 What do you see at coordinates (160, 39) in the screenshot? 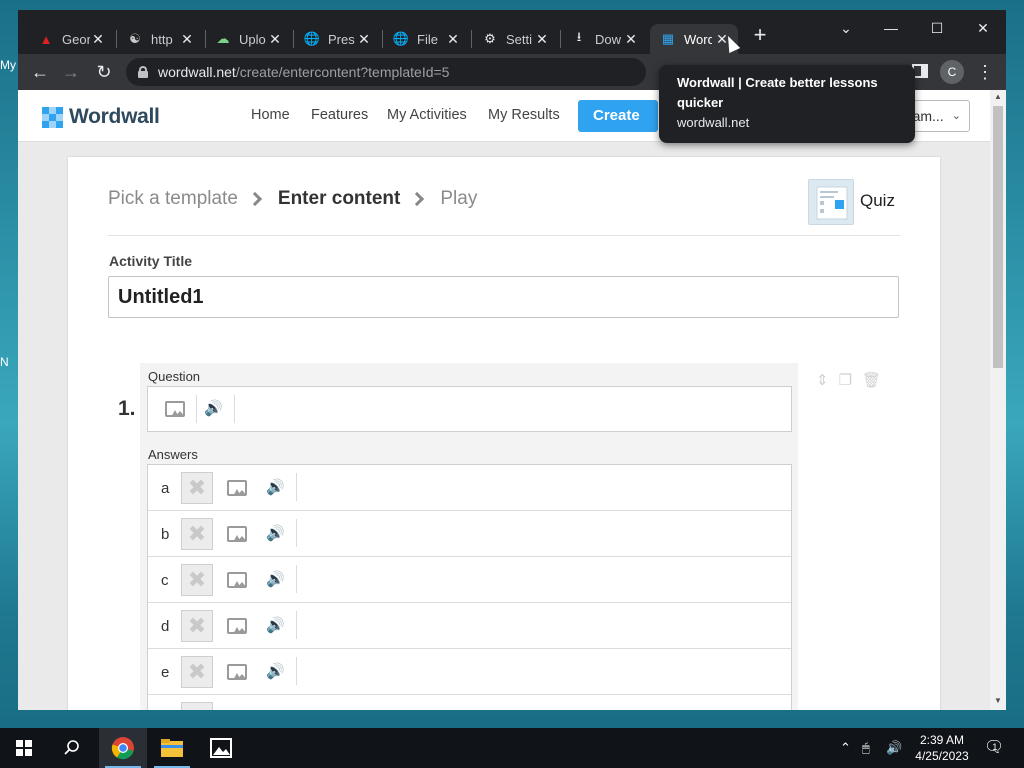
I see `browser-tab: ☯ http ✕` at bounding box center [160, 39].